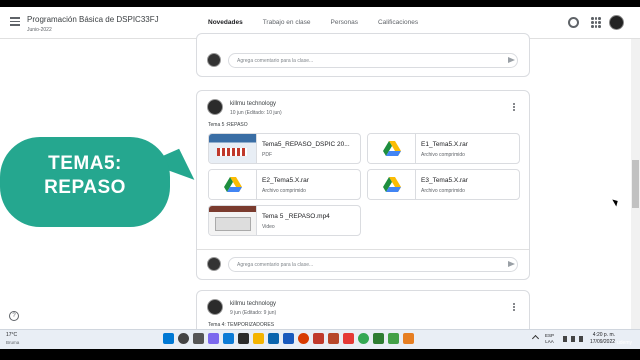  What do you see at coordinates (333, 338) in the screenshot?
I see `powerpoint-icon` at bounding box center [333, 338].